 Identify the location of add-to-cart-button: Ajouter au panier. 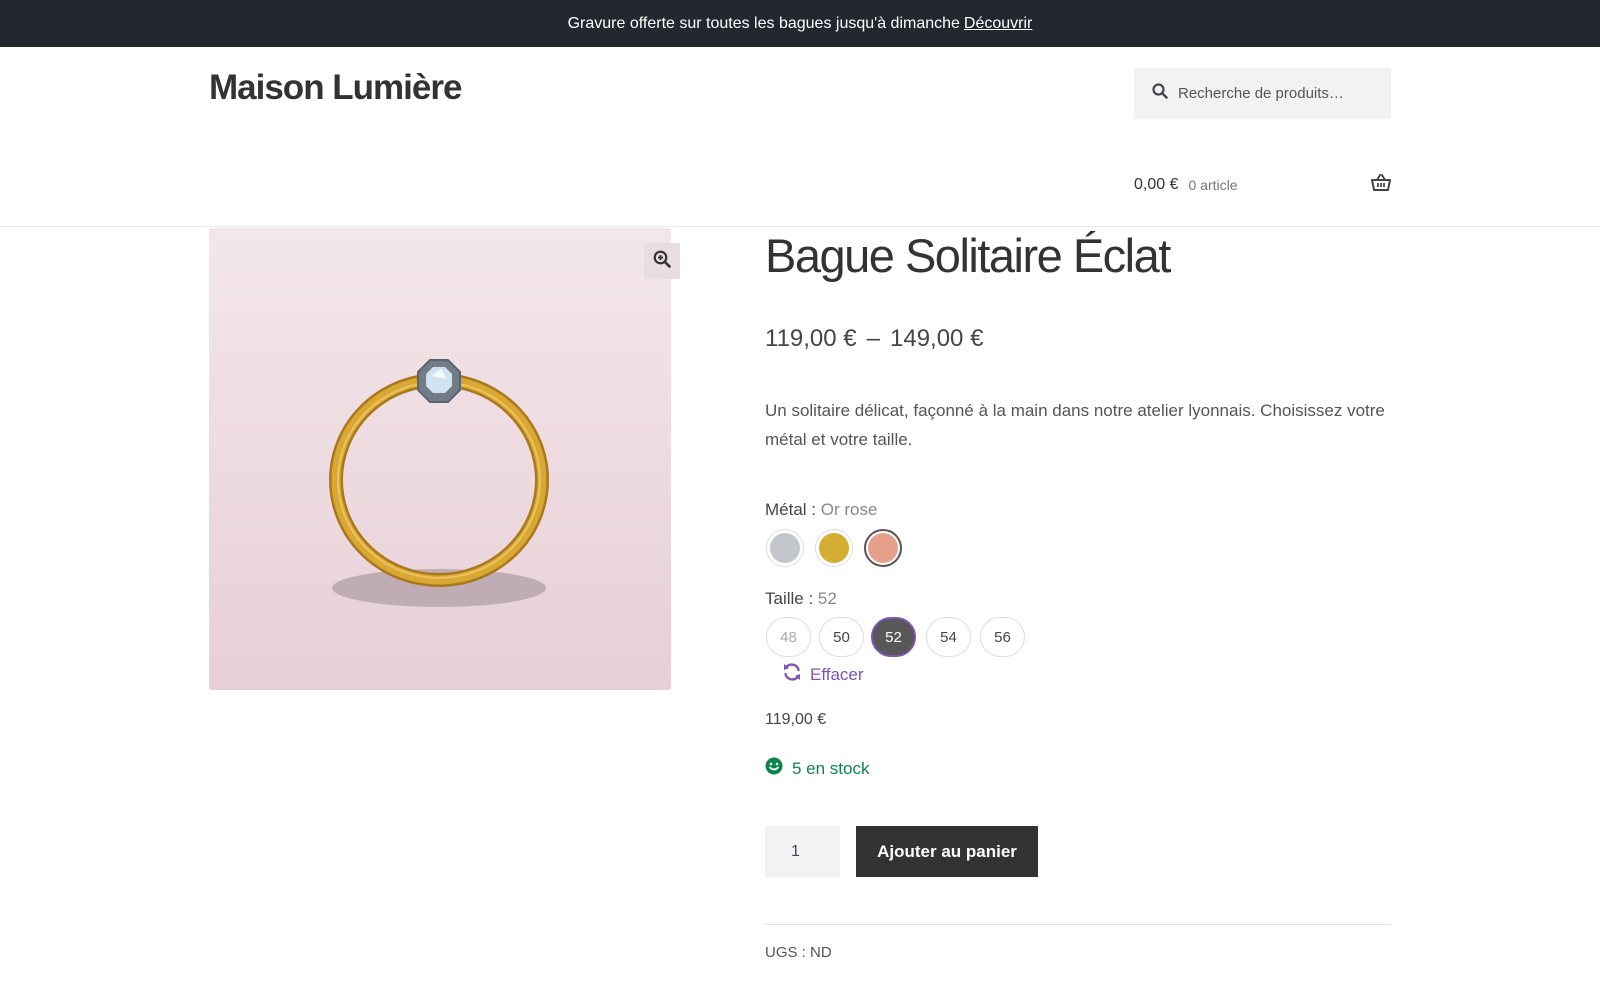
(947, 851).